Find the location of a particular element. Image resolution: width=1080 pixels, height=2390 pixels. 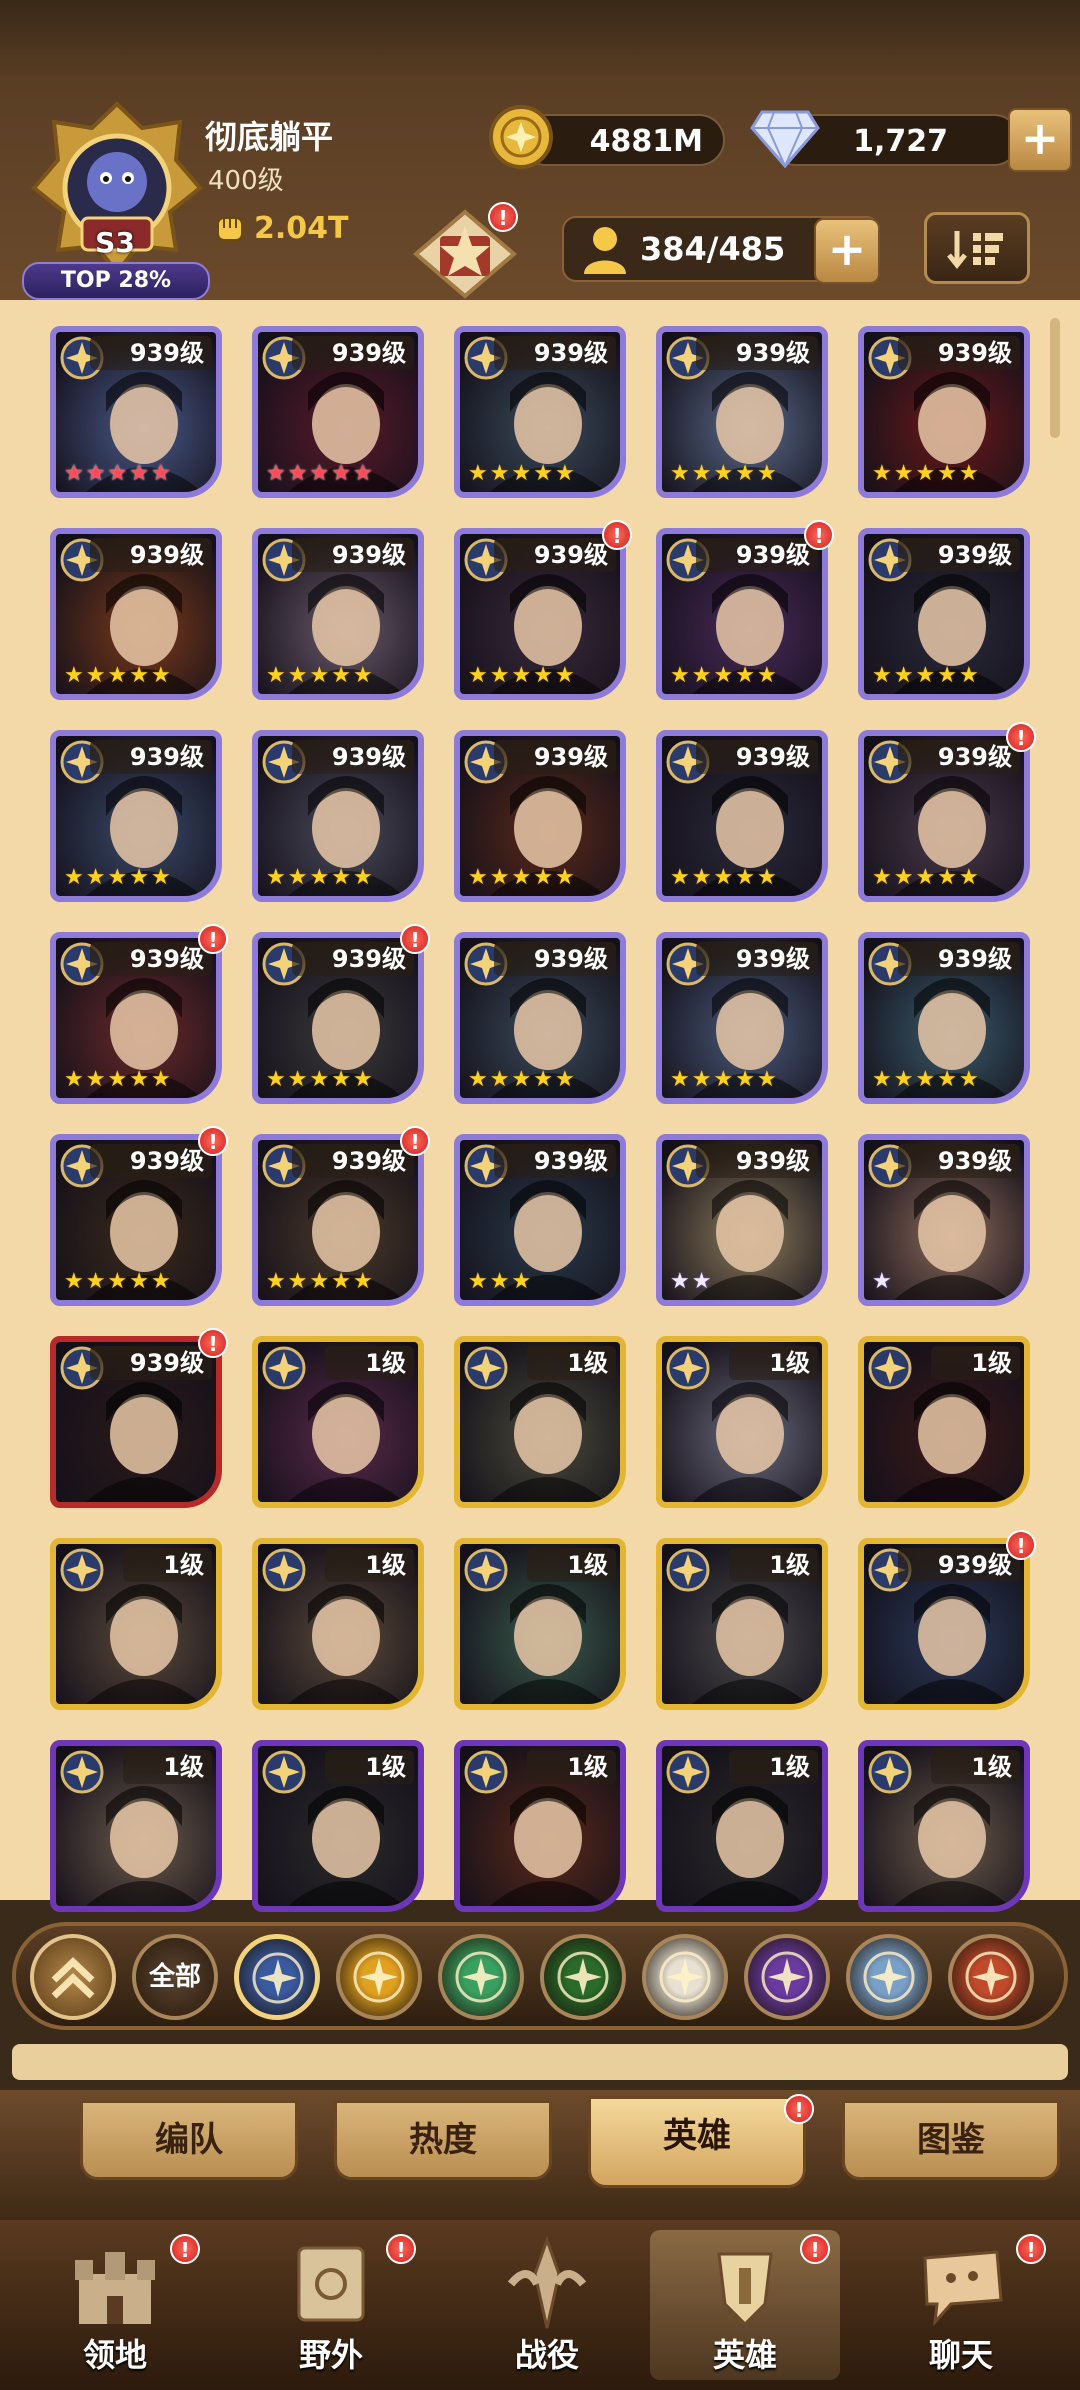

collapse-filter-button is located at coordinates (73, 1977).